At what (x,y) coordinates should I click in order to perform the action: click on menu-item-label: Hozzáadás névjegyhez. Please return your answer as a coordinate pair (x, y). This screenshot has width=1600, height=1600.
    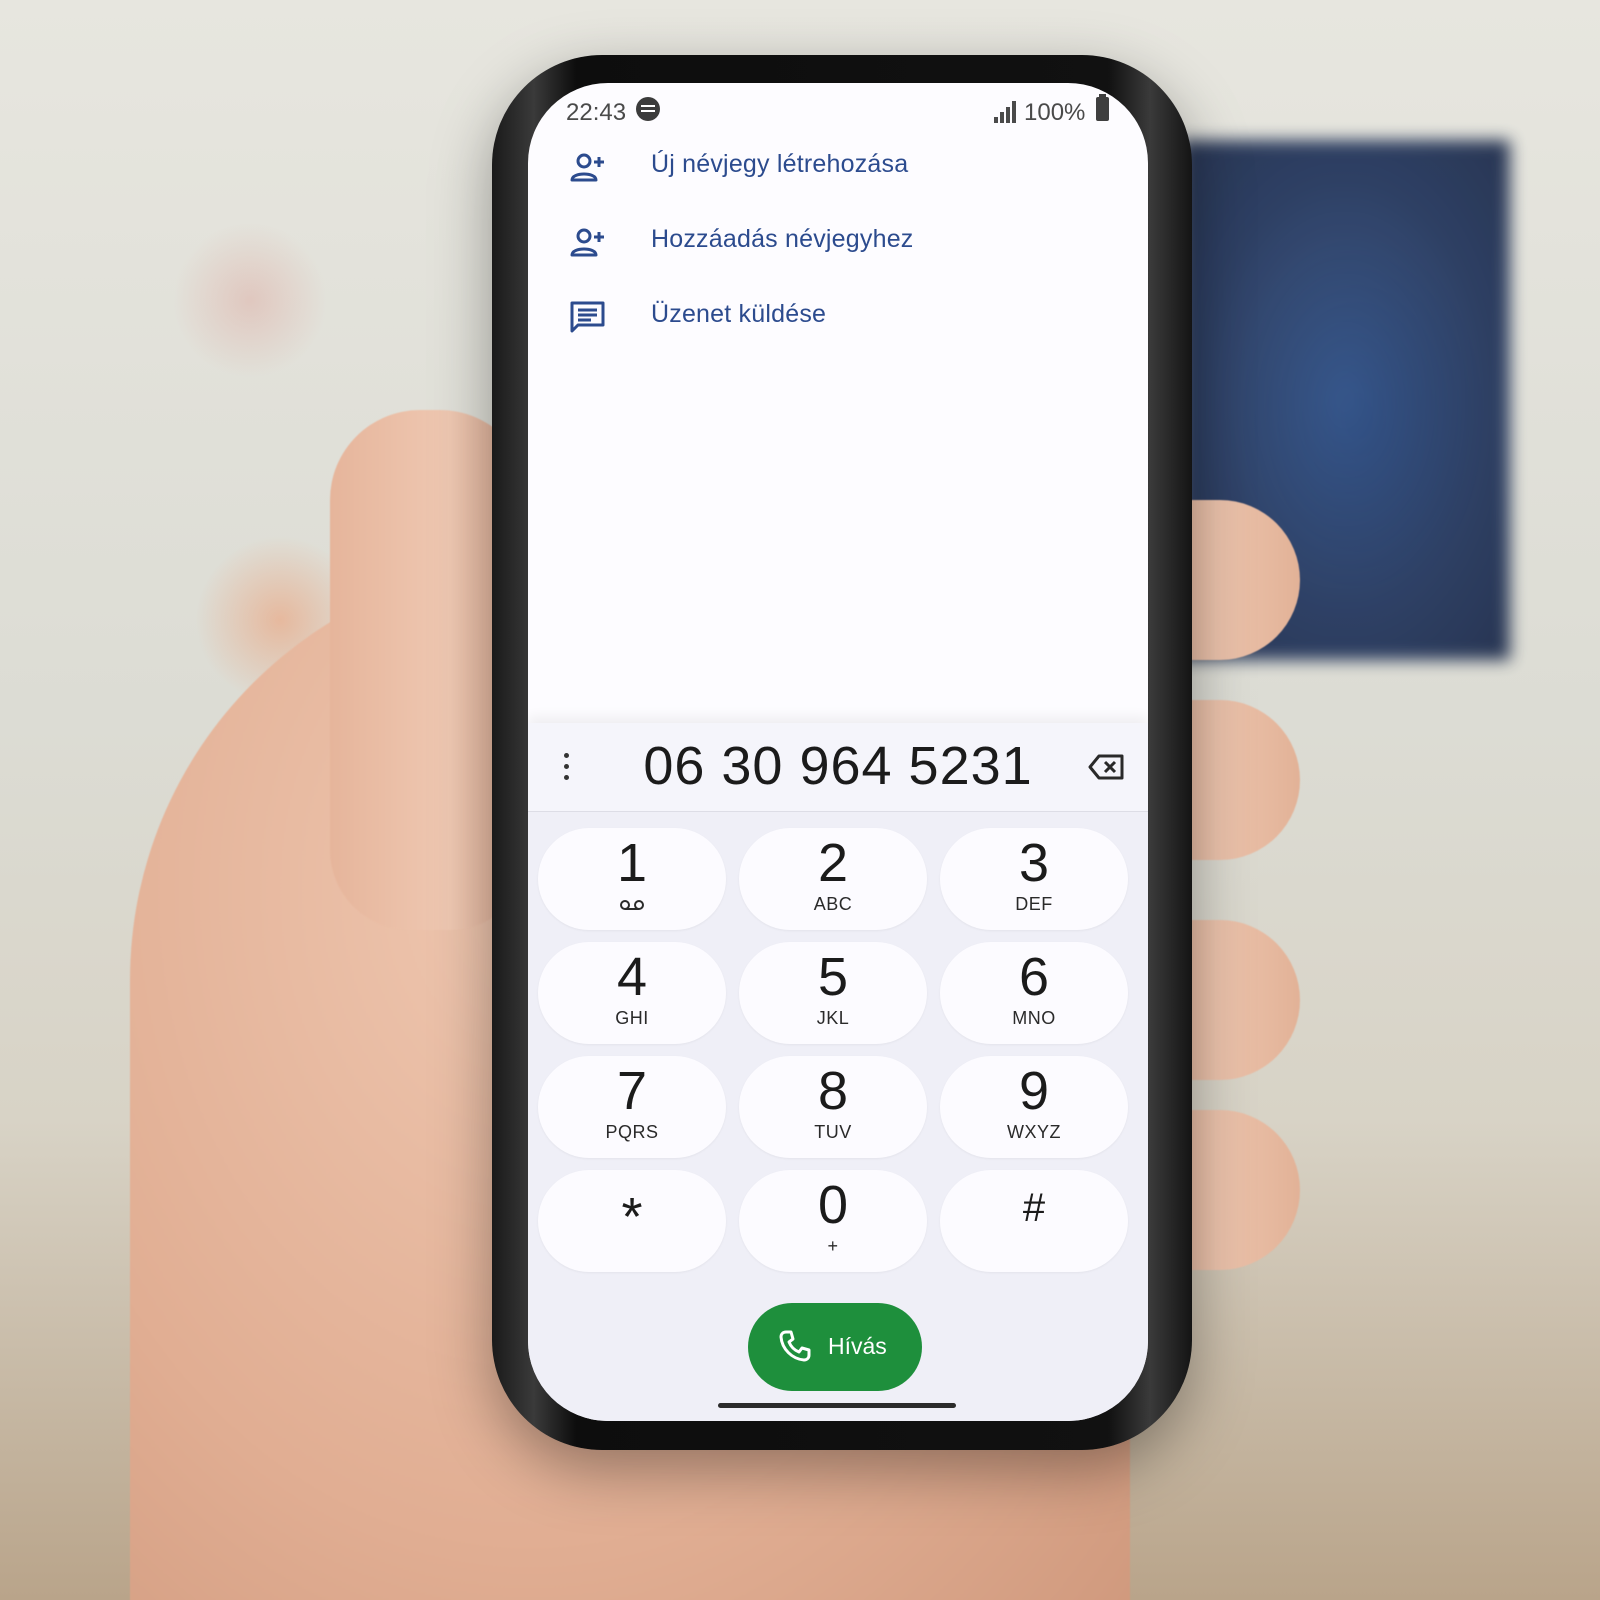
    Looking at the image, I should click on (782, 239).